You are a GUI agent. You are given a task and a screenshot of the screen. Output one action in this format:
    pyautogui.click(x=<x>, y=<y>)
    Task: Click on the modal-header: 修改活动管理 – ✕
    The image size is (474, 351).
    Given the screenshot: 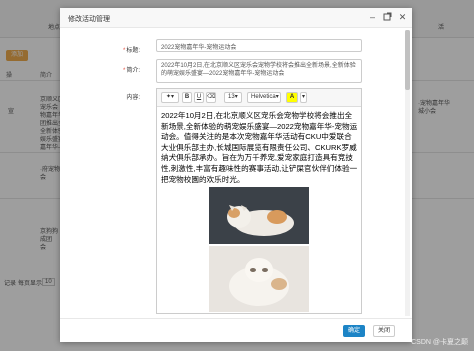 What is the action you would take?
    pyautogui.click(x=236, y=18)
    